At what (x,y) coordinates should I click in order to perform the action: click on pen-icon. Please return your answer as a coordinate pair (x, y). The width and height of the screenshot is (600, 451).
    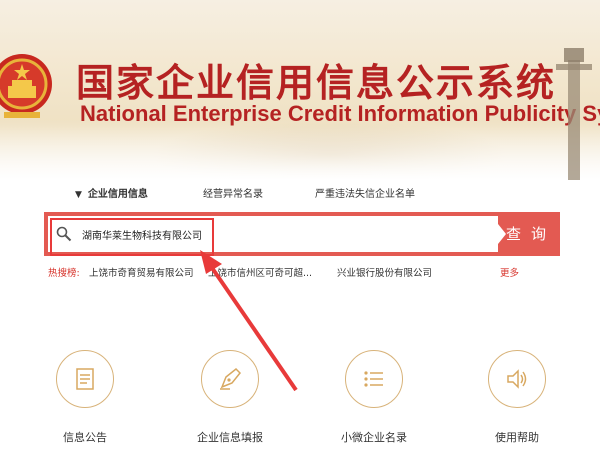
    Looking at the image, I should click on (231, 378).